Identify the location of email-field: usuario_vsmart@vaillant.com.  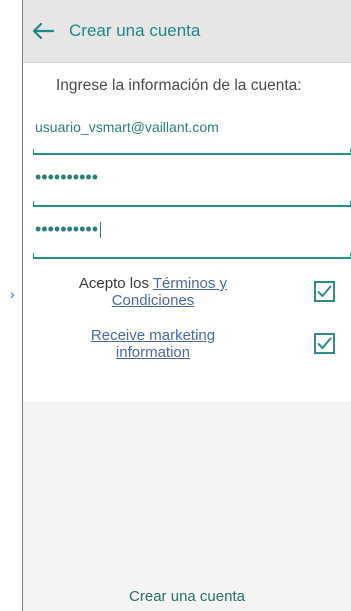
(192, 135).